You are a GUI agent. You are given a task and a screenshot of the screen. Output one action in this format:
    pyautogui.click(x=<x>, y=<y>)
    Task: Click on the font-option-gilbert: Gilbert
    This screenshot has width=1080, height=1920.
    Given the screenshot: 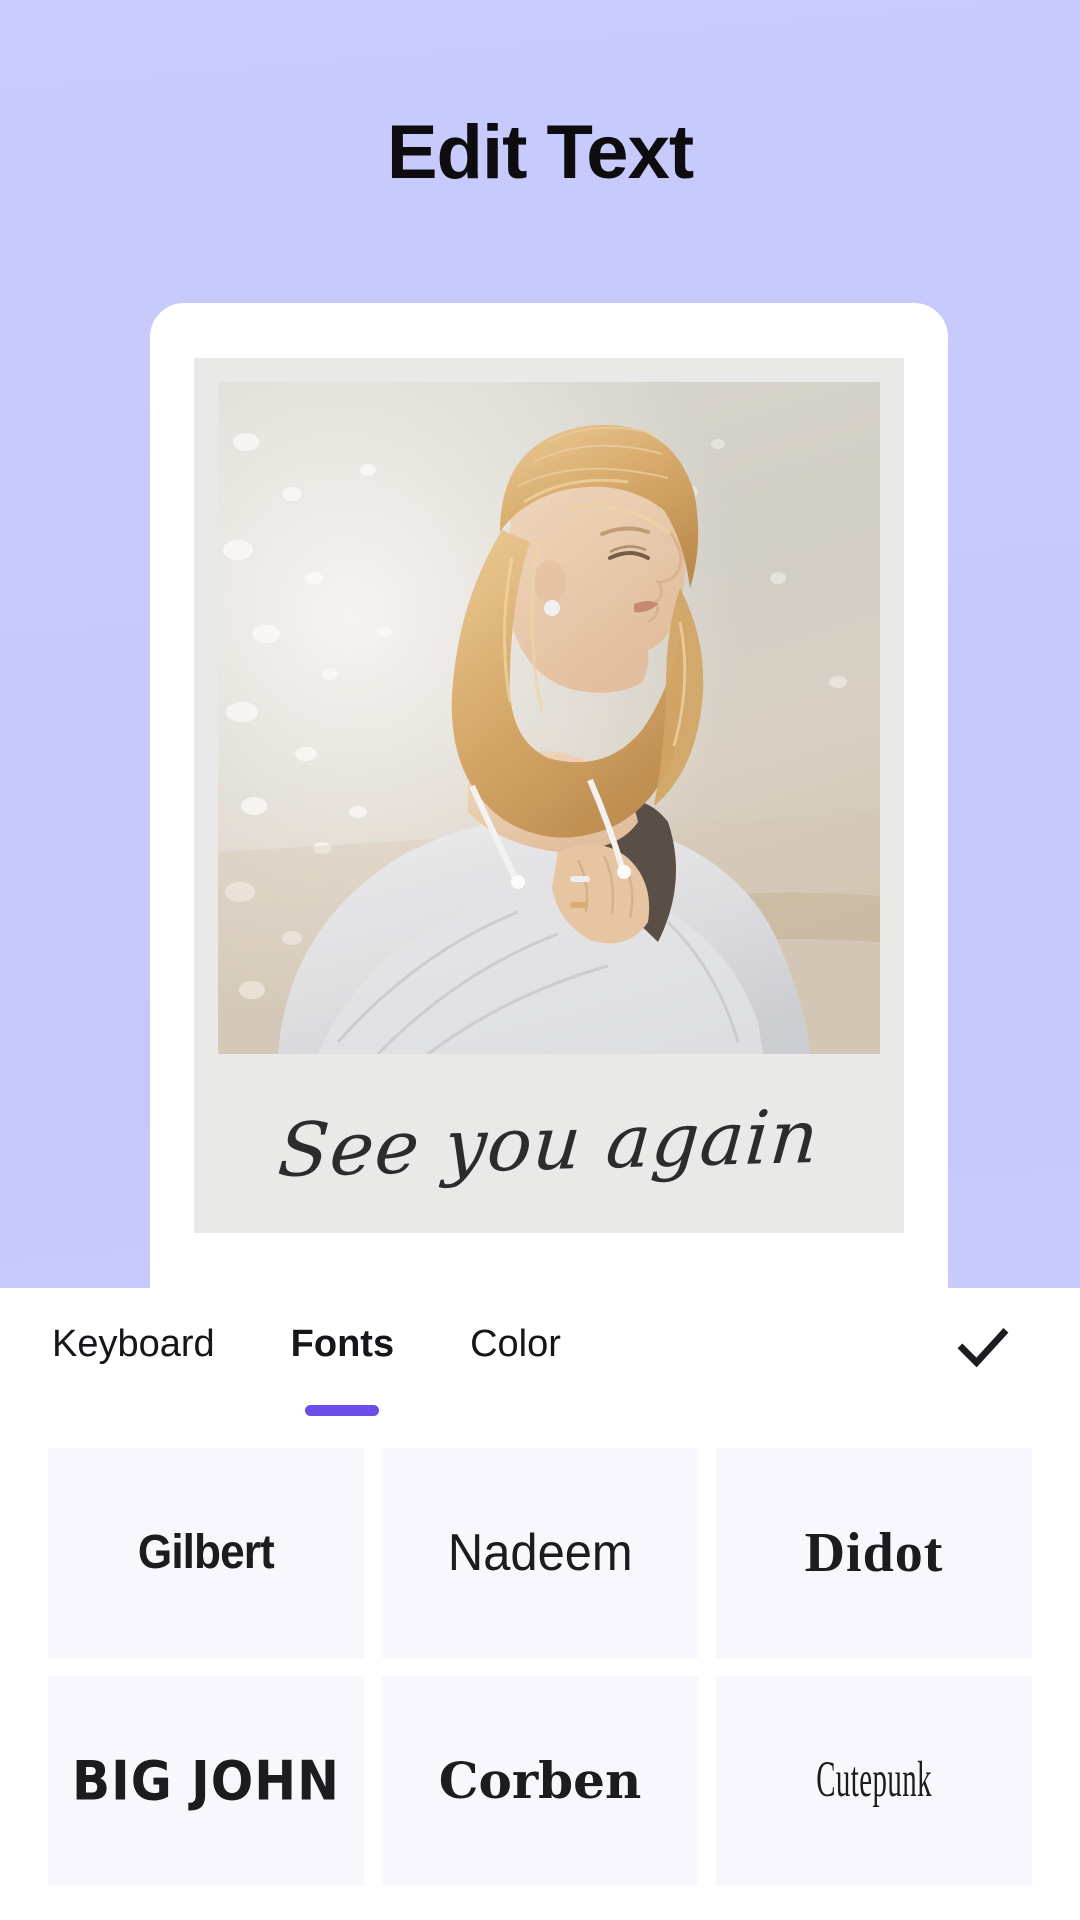 What is the action you would take?
    pyautogui.click(x=206, y=1553)
    